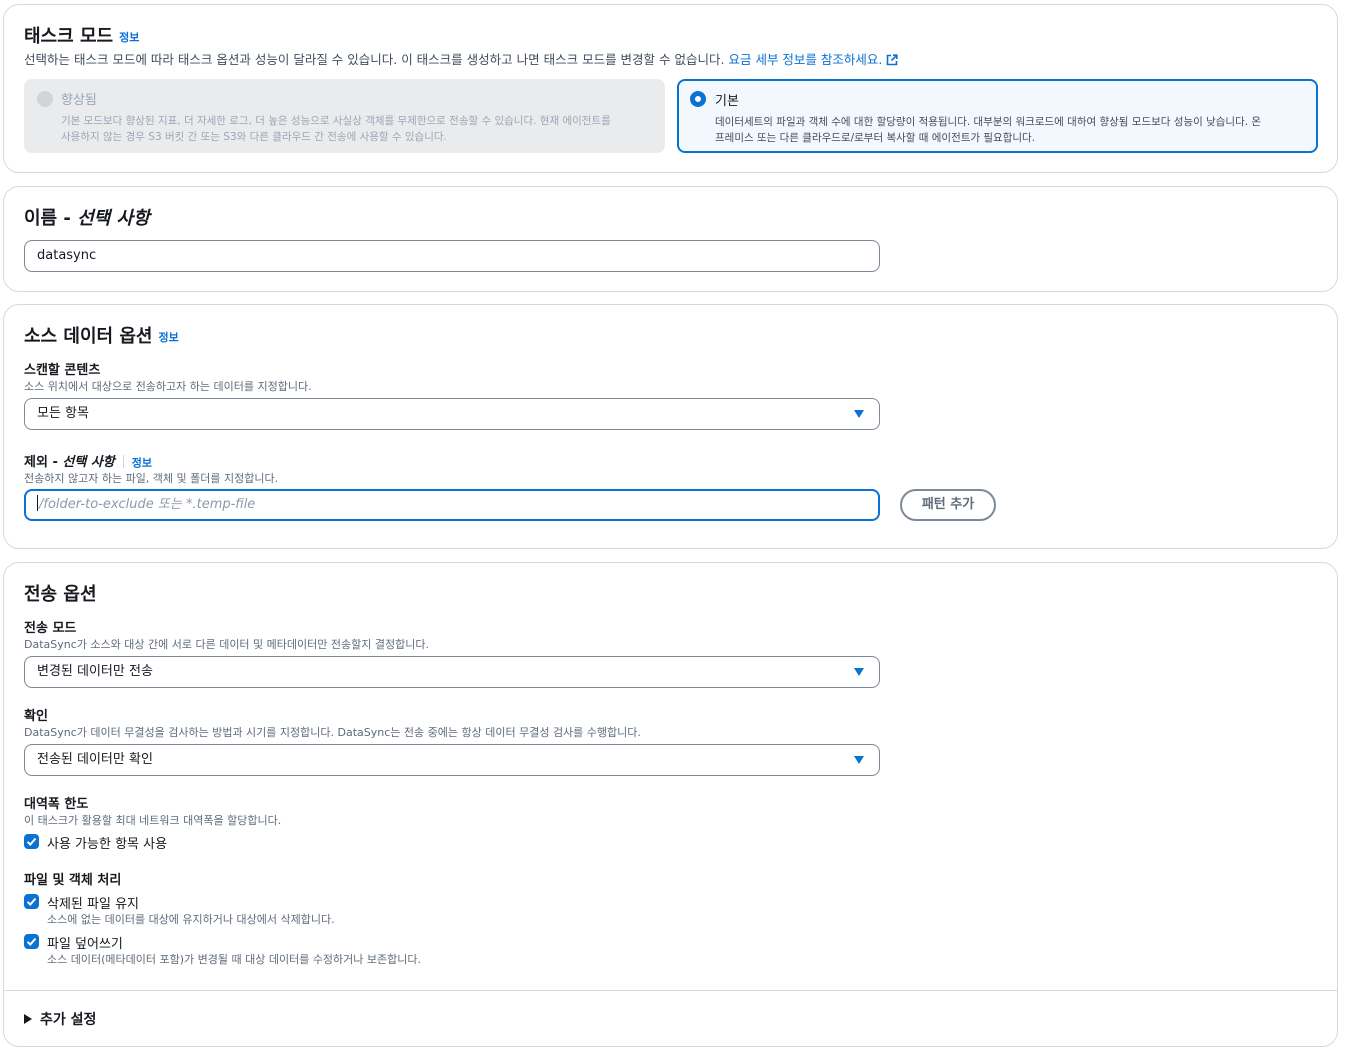 This screenshot has width=1356, height=1052. I want to click on text-cursor, so click(37, 503).